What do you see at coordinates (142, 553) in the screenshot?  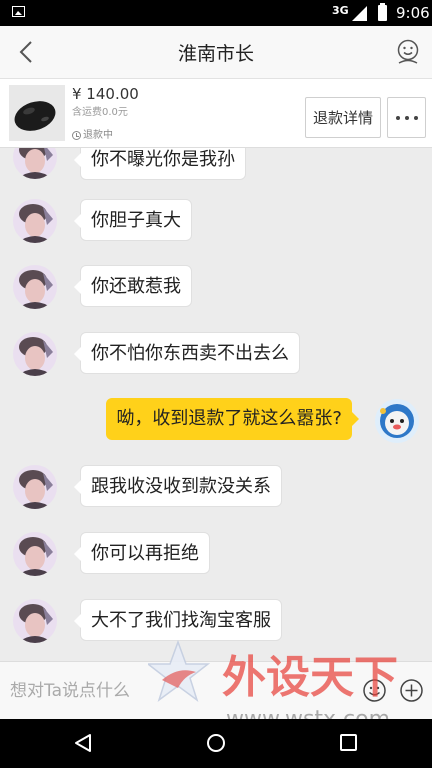 I see `message-bubble: 你可以再拒绝` at bounding box center [142, 553].